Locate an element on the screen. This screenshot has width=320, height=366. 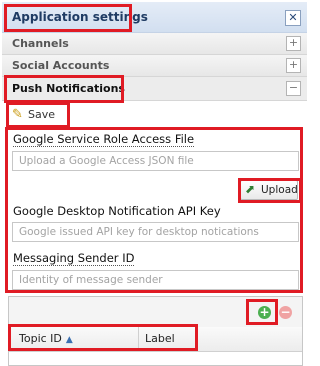
collapse-icon: − is located at coordinates (293, 88).